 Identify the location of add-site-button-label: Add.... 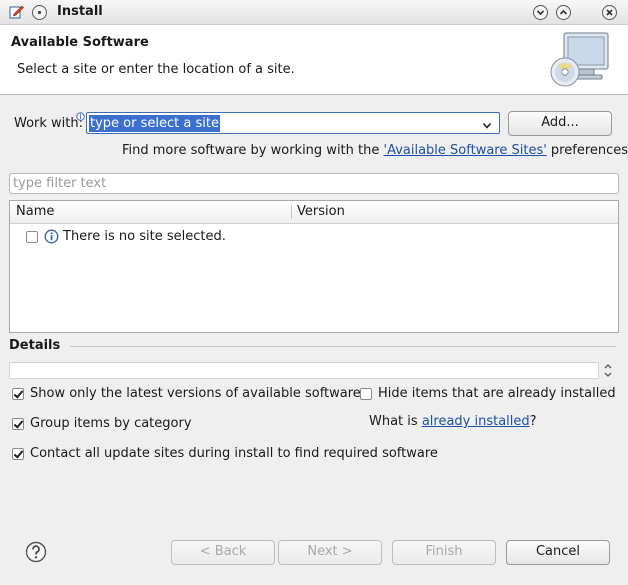
(560, 122).